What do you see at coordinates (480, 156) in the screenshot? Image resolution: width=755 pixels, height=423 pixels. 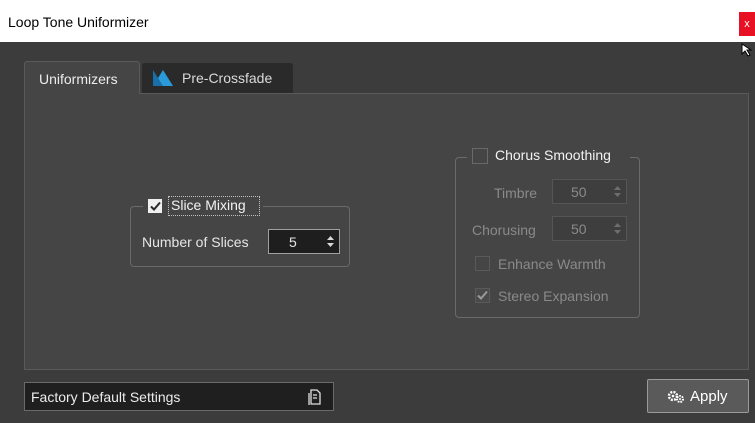 I see `chorus-smoothing-checkbox` at bounding box center [480, 156].